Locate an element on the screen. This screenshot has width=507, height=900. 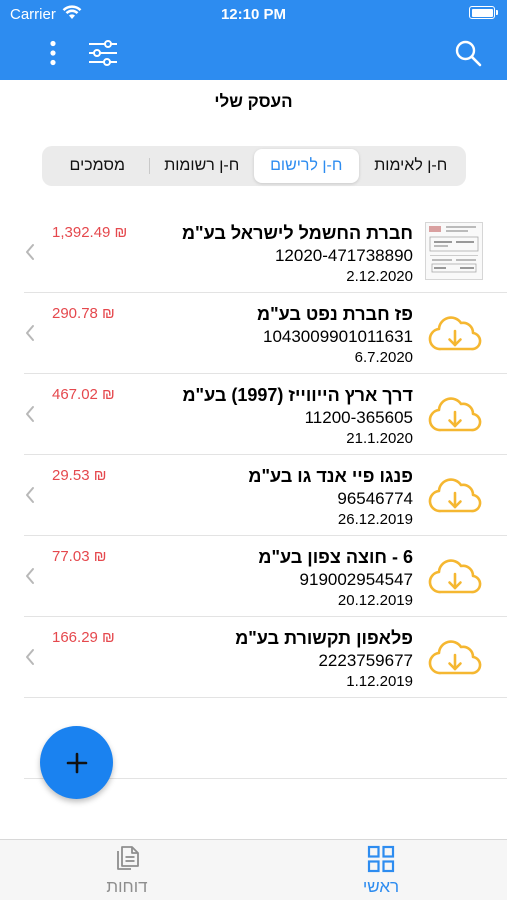
battery-icon is located at coordinates (483, 12).